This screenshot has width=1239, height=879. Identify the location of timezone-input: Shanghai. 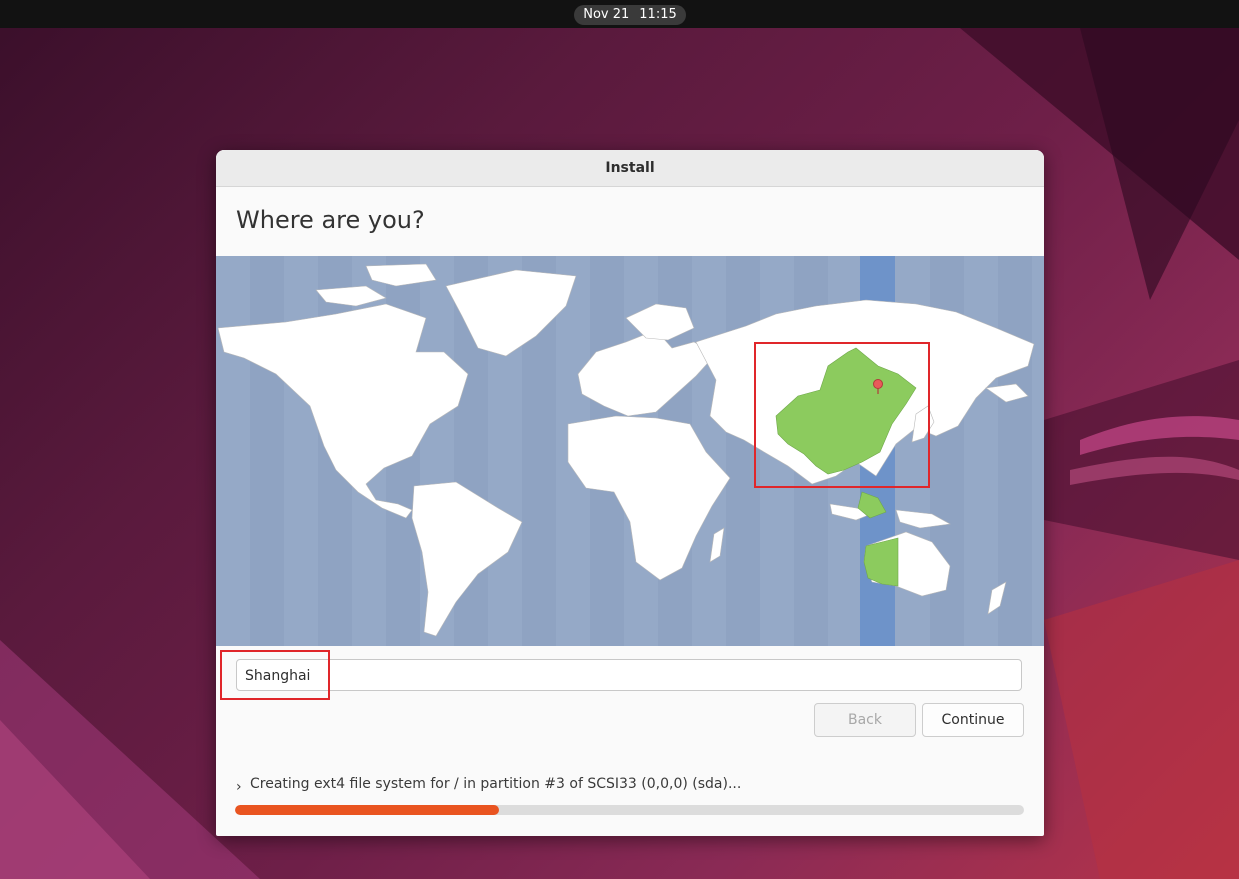
(629, 675).